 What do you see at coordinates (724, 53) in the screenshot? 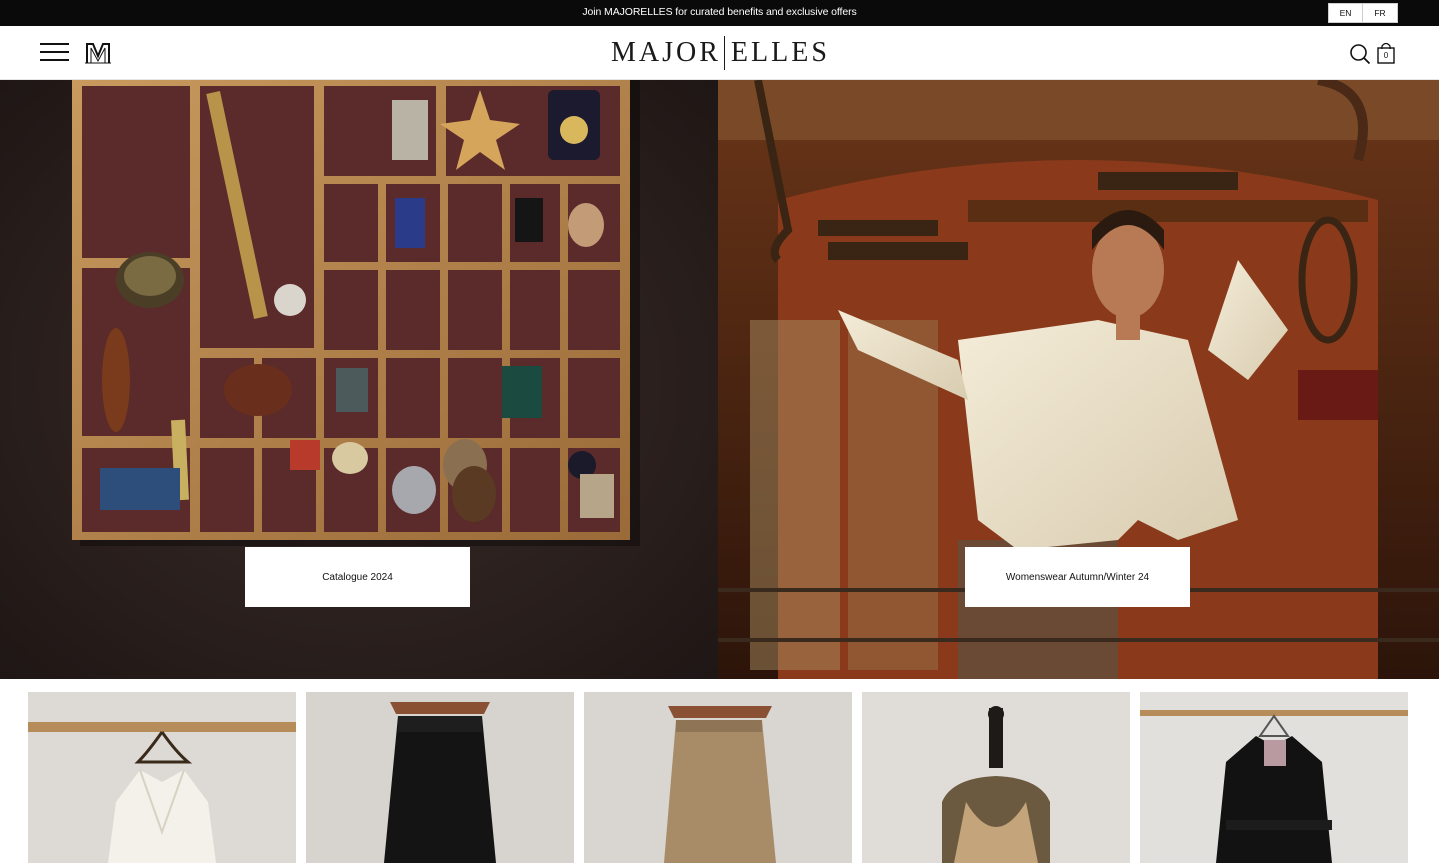
I see `wordmark-divider` at bounding box center [724, 53].